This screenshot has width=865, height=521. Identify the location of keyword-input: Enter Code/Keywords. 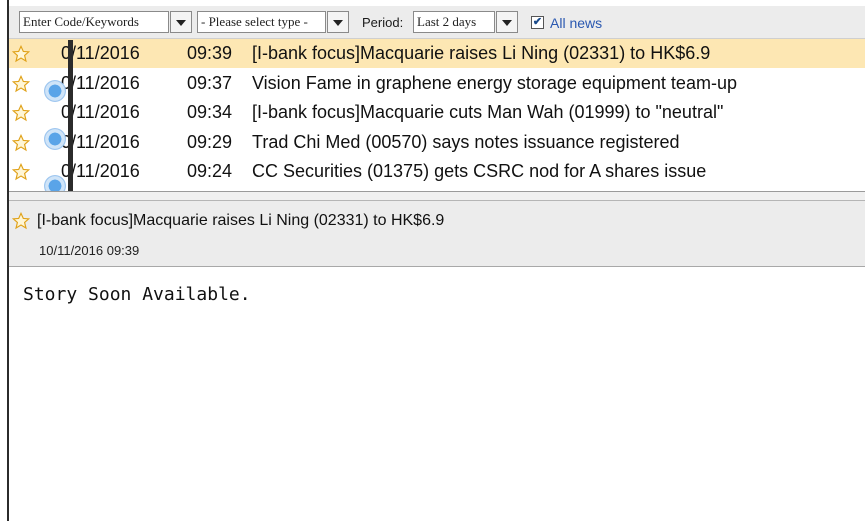
(94, 22).